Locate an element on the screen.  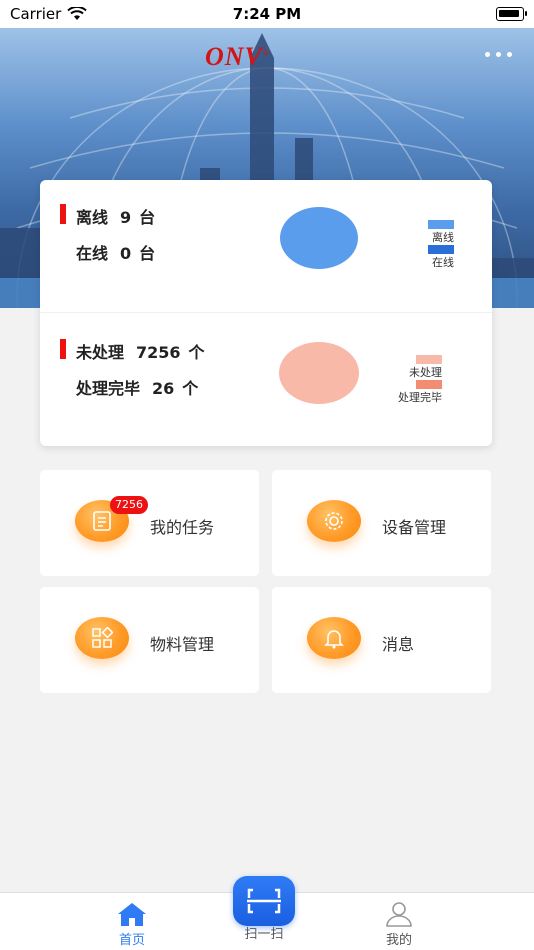
legend-swatch-done is located at coordinates (429, 384).